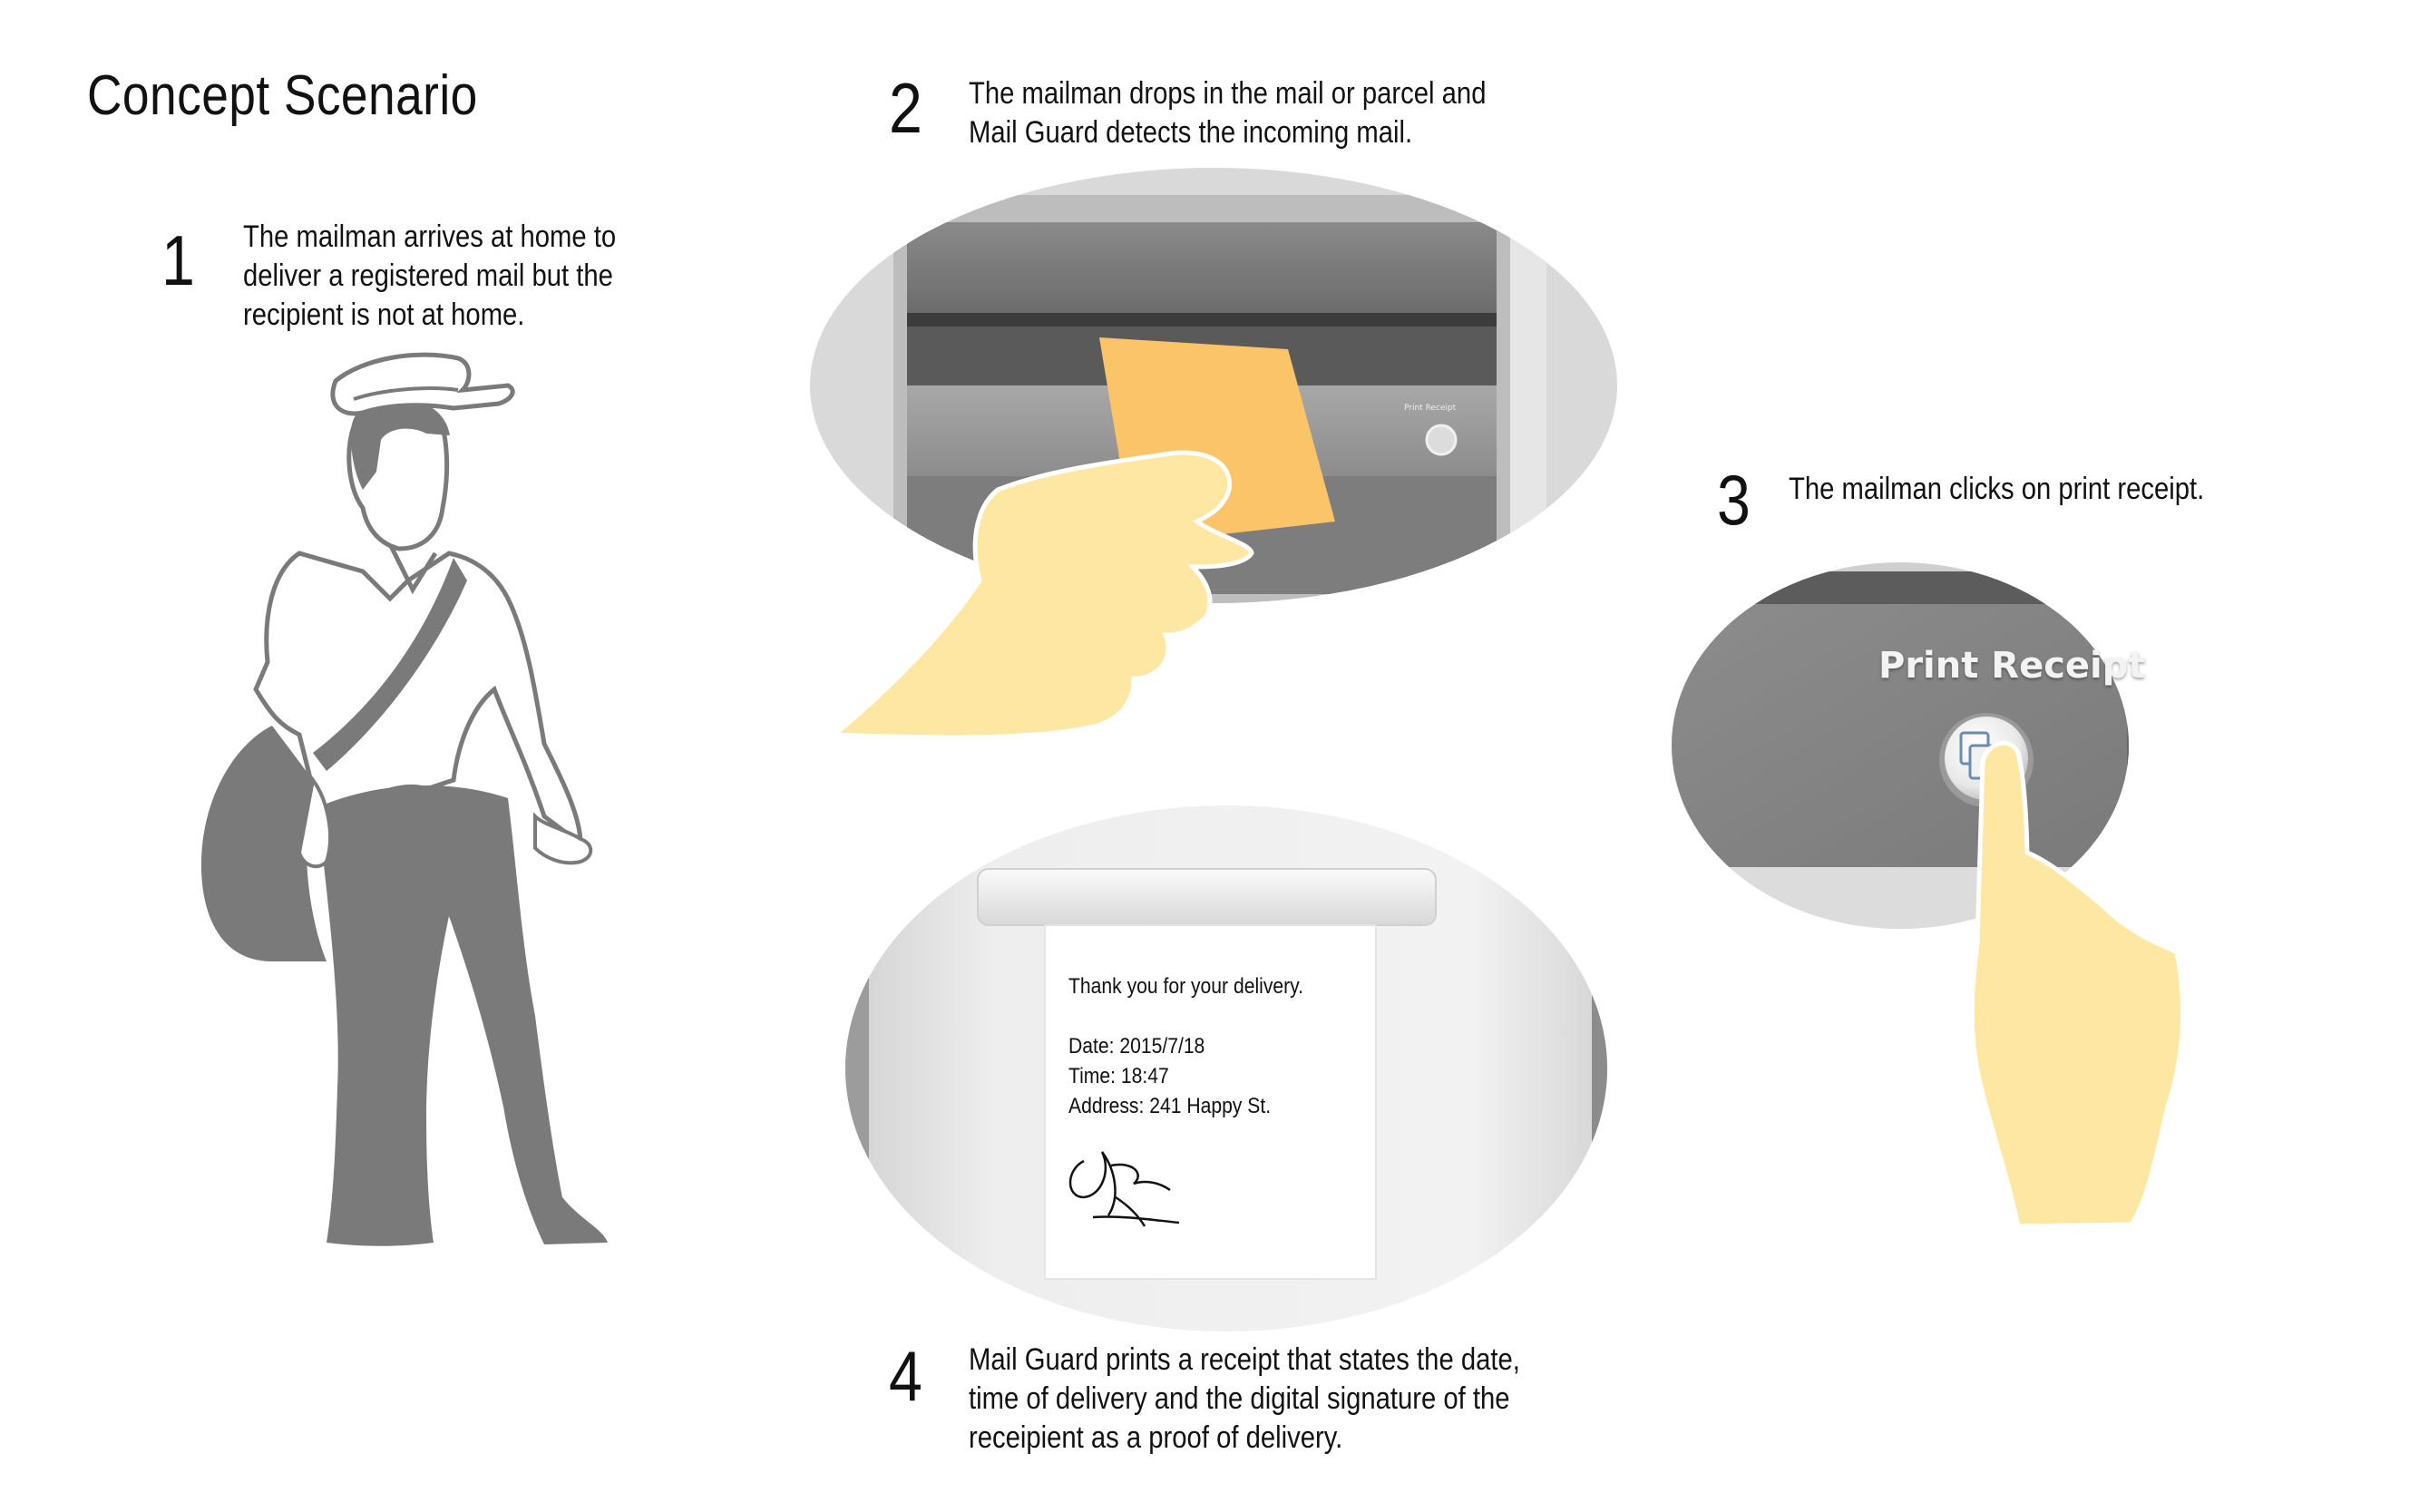 The image size is (2419, 1512). I want to click on step-1-line: deliver a registered mail but the, so click(428, 276).